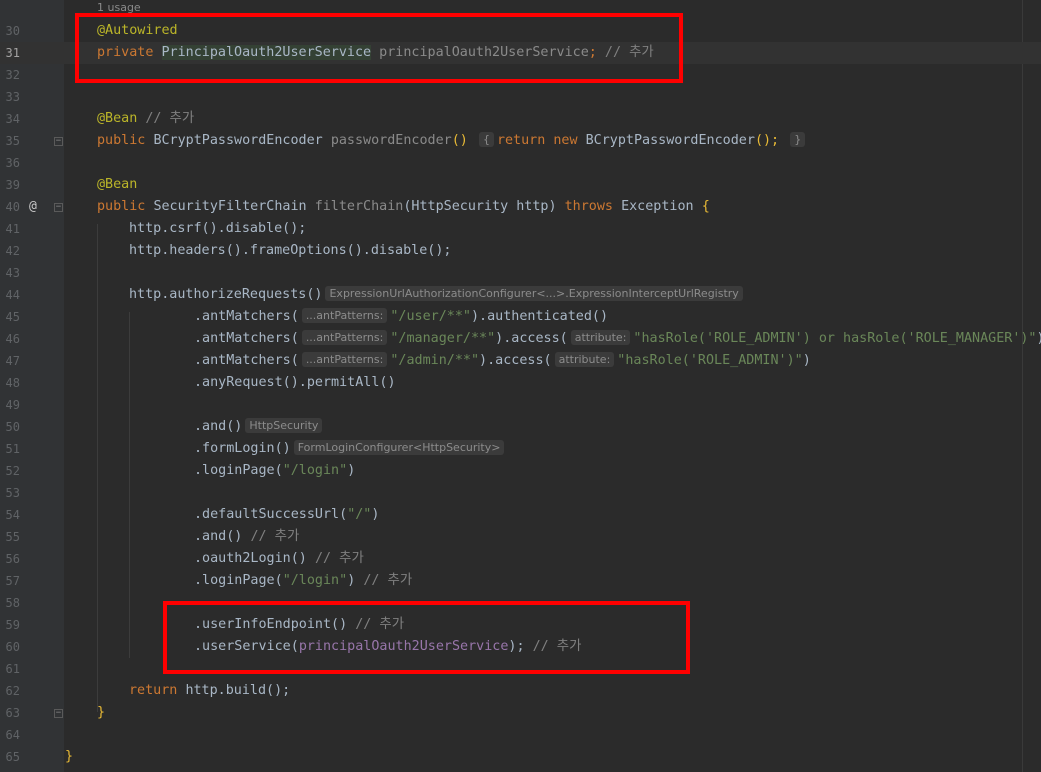 The width and height of the screenshot is (1041, 772). Describe the element at coordinates (520, 515) in the screenshot. I see `code-line-54: 54 .defaultSuccessUrl("/")` at that location.